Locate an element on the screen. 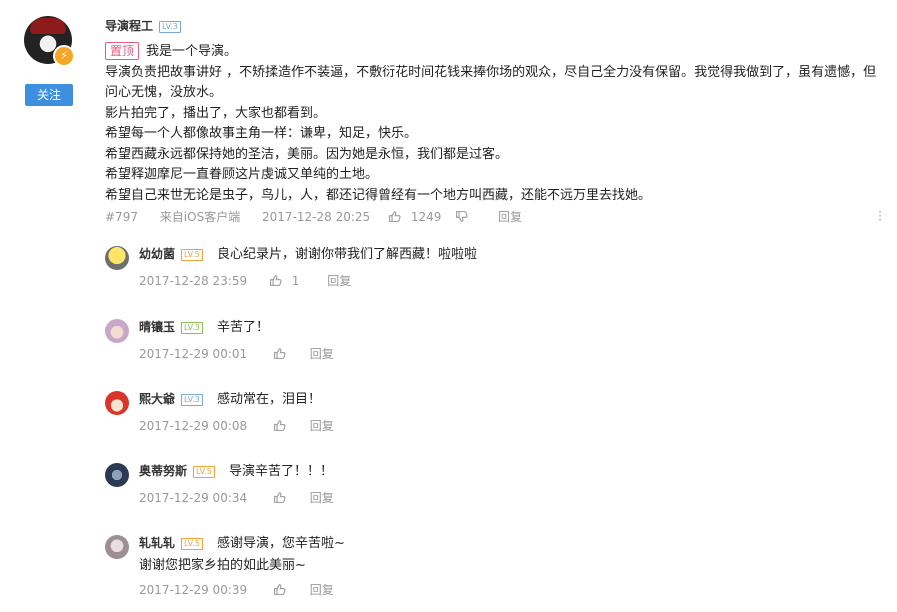 The image size is (897, 612). reply-time: 2017-12-28 23:59 is located at coordinates (193, 280).